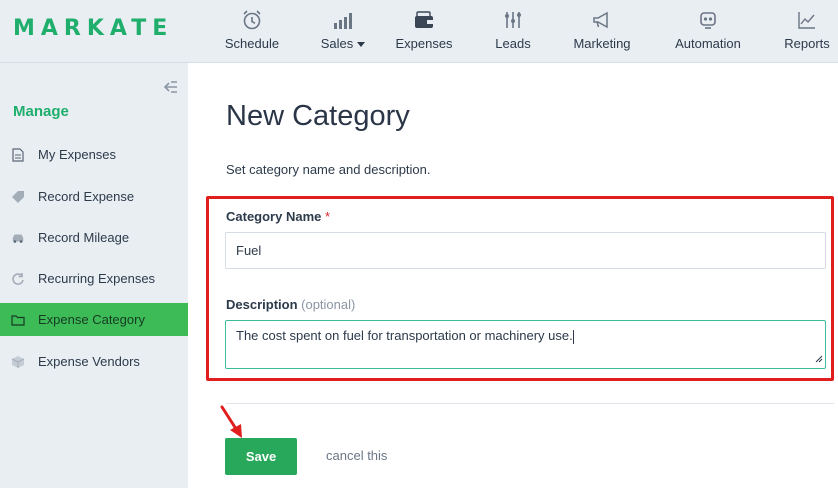 This screenshot has height=488, width=838. Describe the element at coordinates (530, 403) in the screenshot. I see `divider` at that location.